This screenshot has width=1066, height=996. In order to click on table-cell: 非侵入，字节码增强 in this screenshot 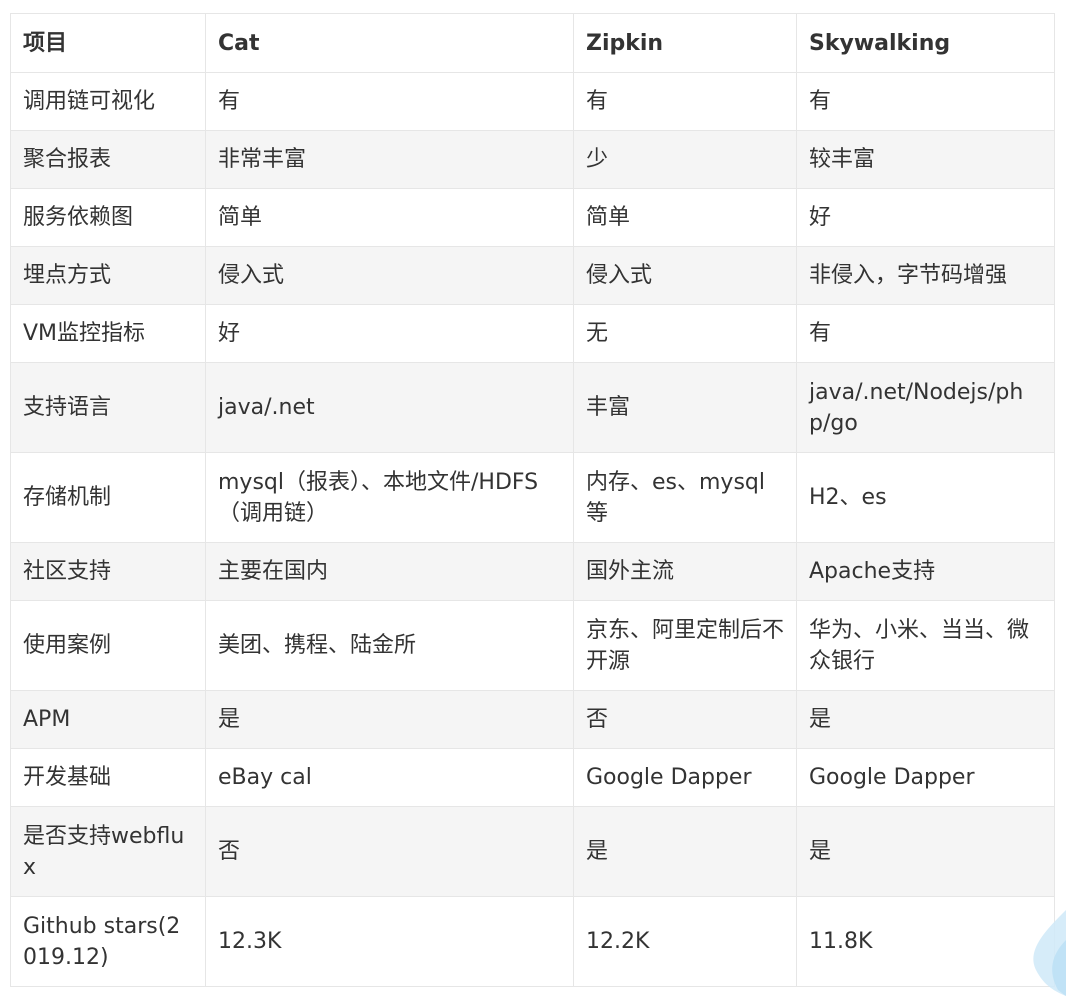, I will do `click(925, 275)`.